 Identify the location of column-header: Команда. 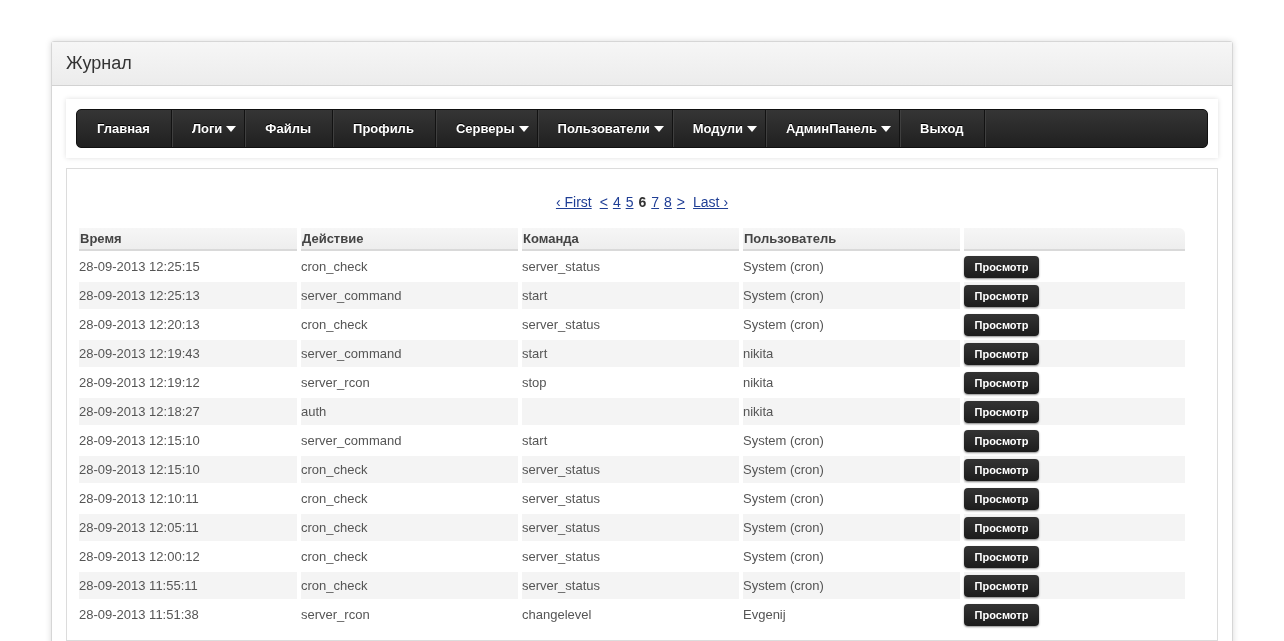
(630, 239).